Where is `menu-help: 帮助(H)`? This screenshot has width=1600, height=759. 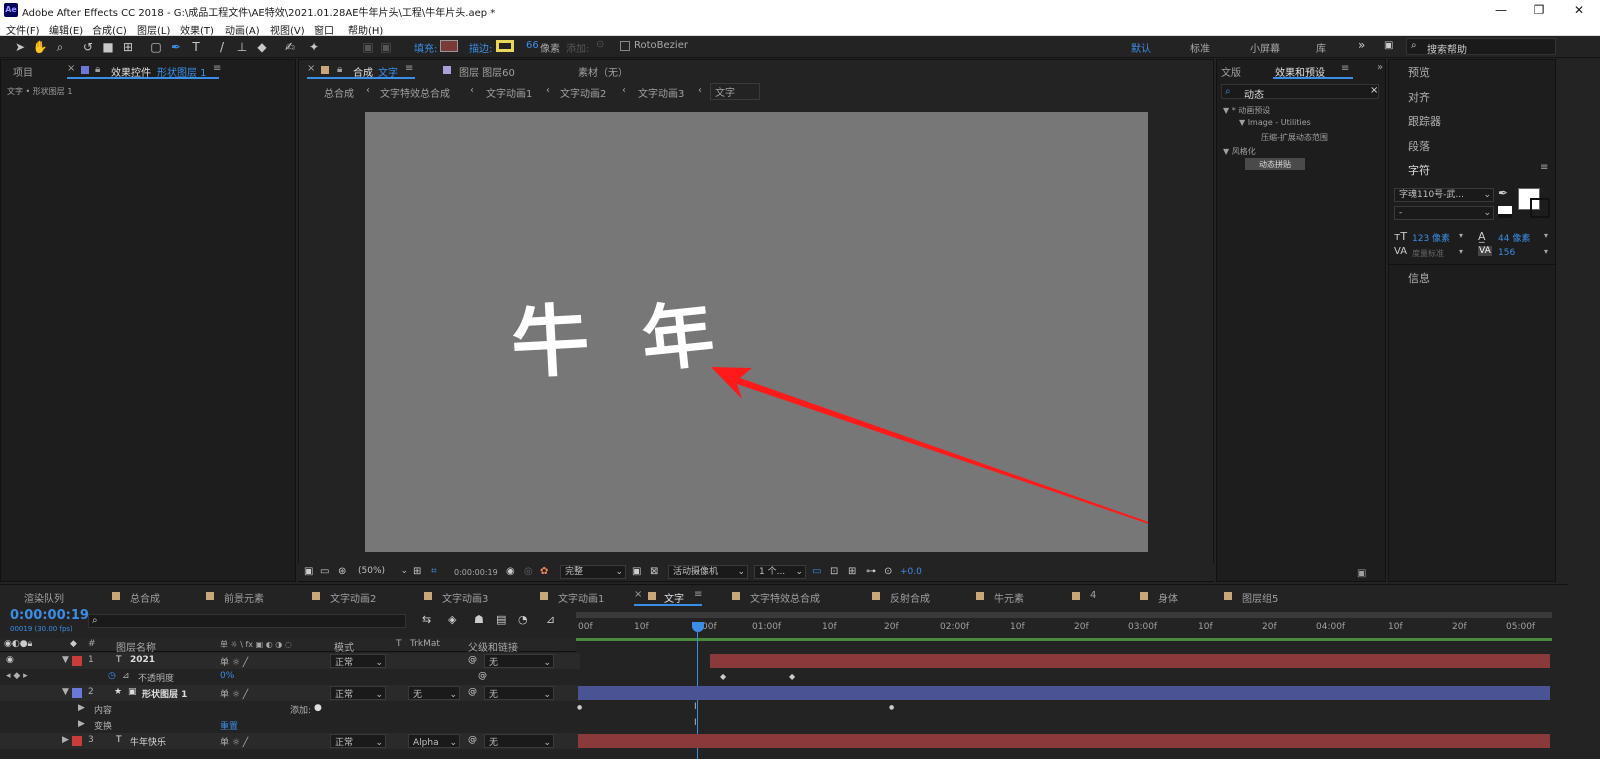 menu-help: 帮助(H) is located at coordinates (365, 29).